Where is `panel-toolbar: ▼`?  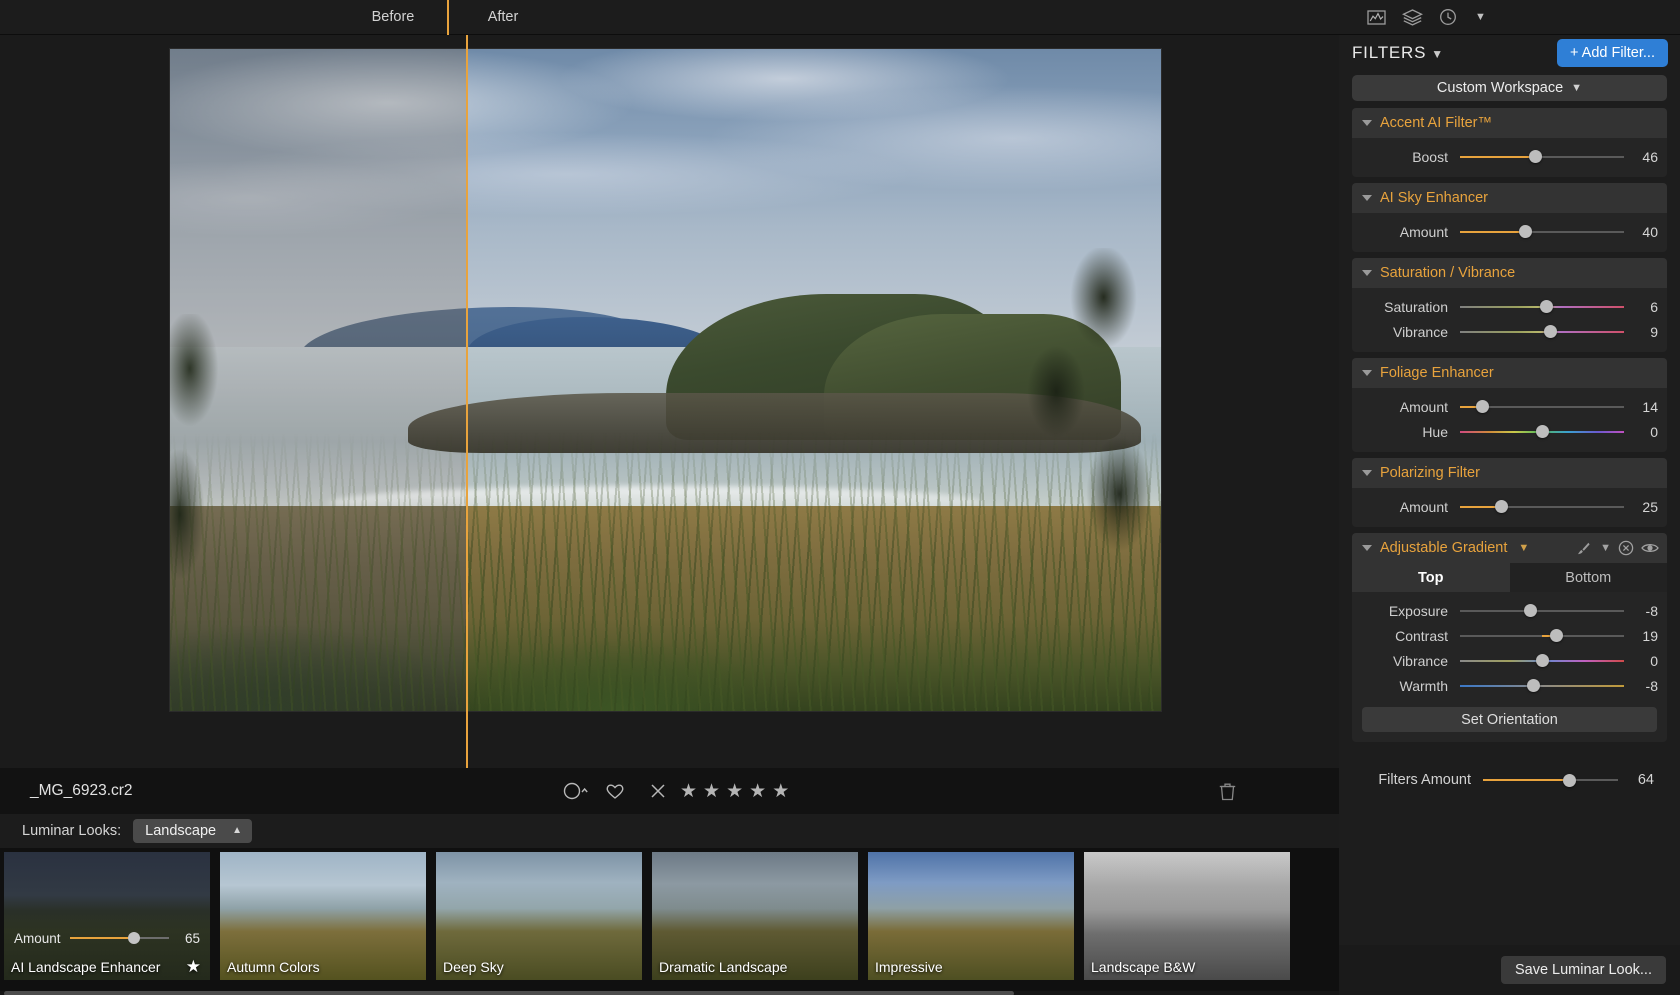 panel-toolbar: ▼ is located at coordinates (1509, 17).